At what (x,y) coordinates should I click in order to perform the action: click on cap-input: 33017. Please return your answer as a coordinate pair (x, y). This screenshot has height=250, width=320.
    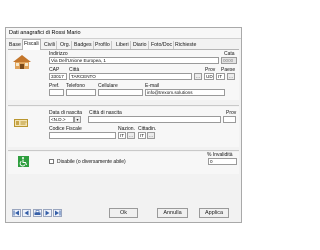
    Looking at the image, I should click on (58, 76).